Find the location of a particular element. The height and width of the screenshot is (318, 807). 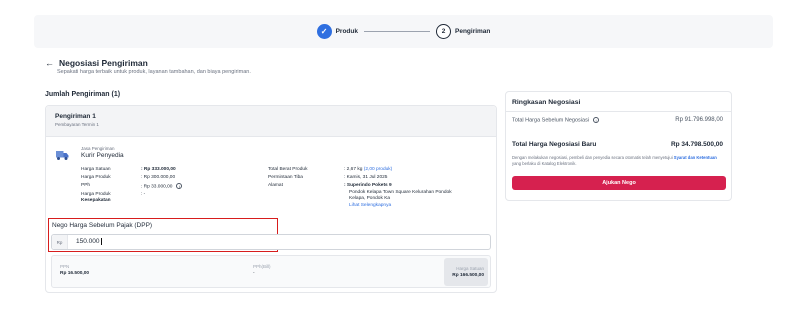

step-produk-label: Produk is located at coordinates (346, 31).